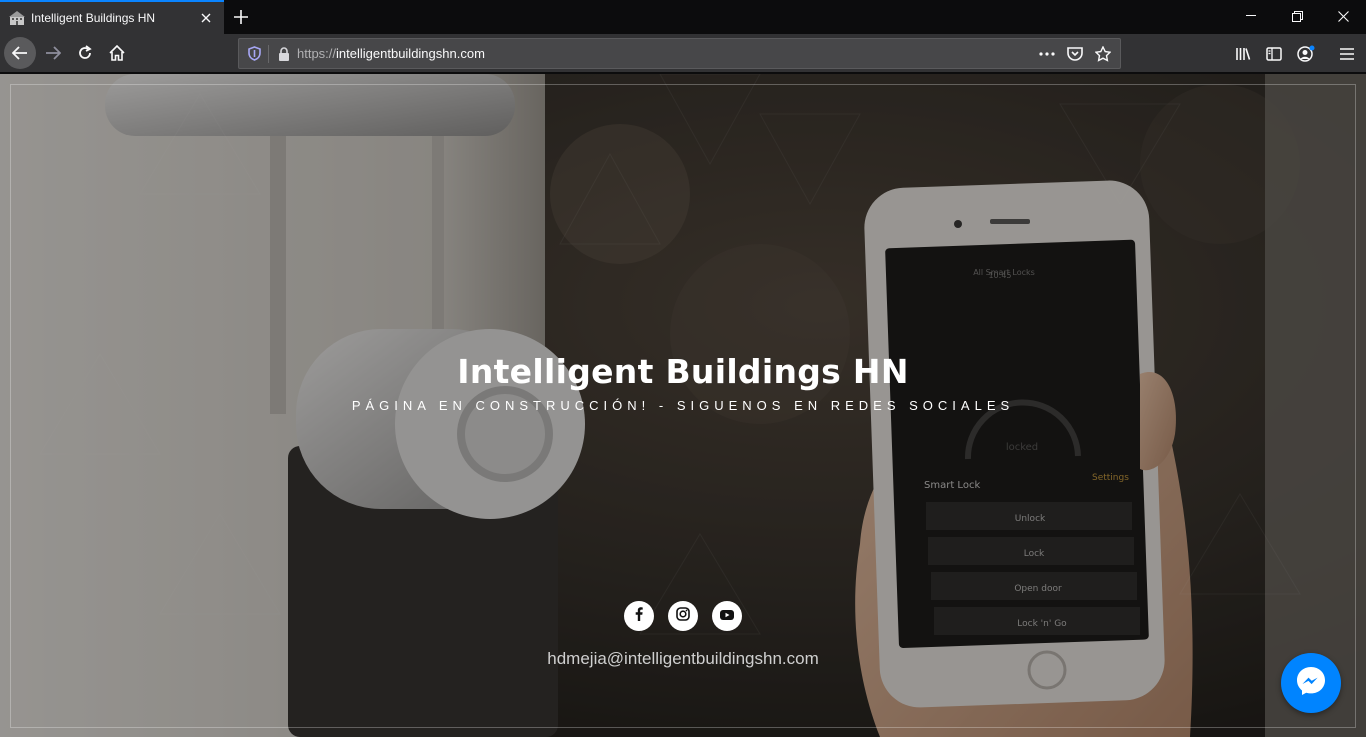 This screenshot has height=737, width=1366. I want to click on url-host: intelligentbuildingshn.com, so click(410, 53).